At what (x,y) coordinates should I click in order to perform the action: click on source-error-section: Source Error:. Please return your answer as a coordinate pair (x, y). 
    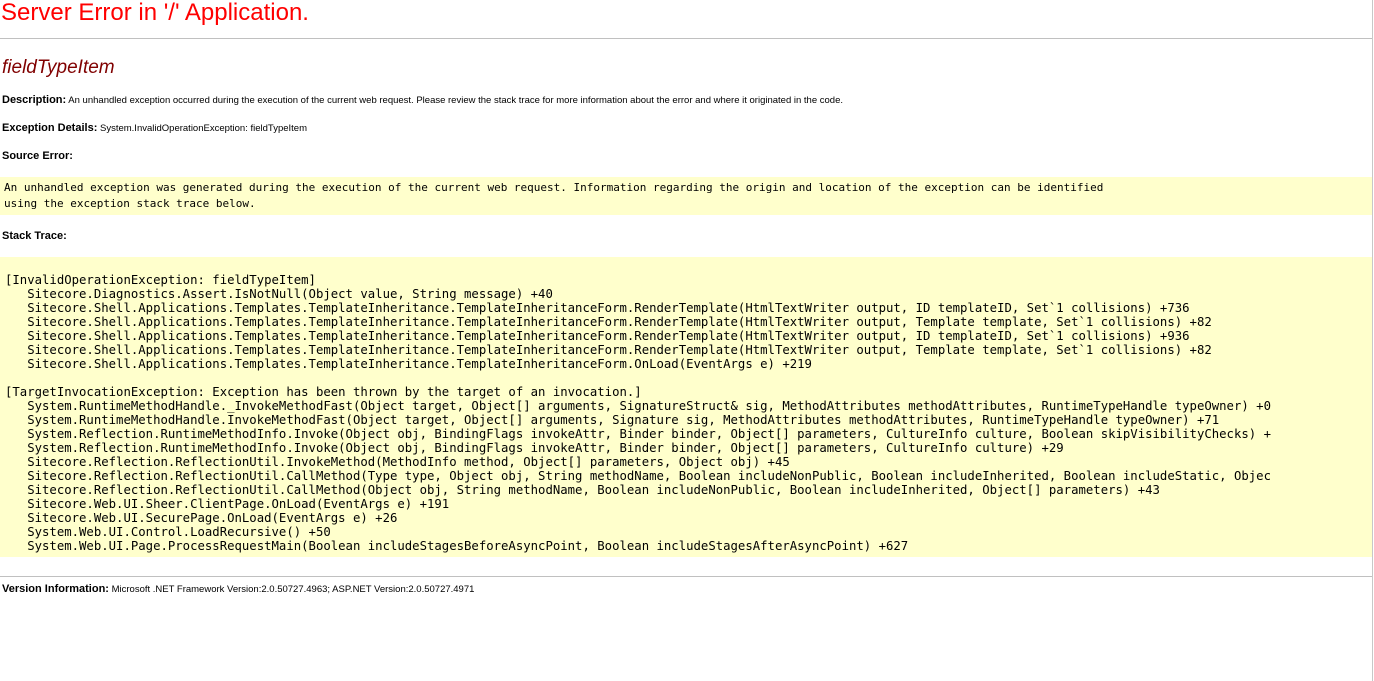
    Looking at the image, I should click on (37, 156).